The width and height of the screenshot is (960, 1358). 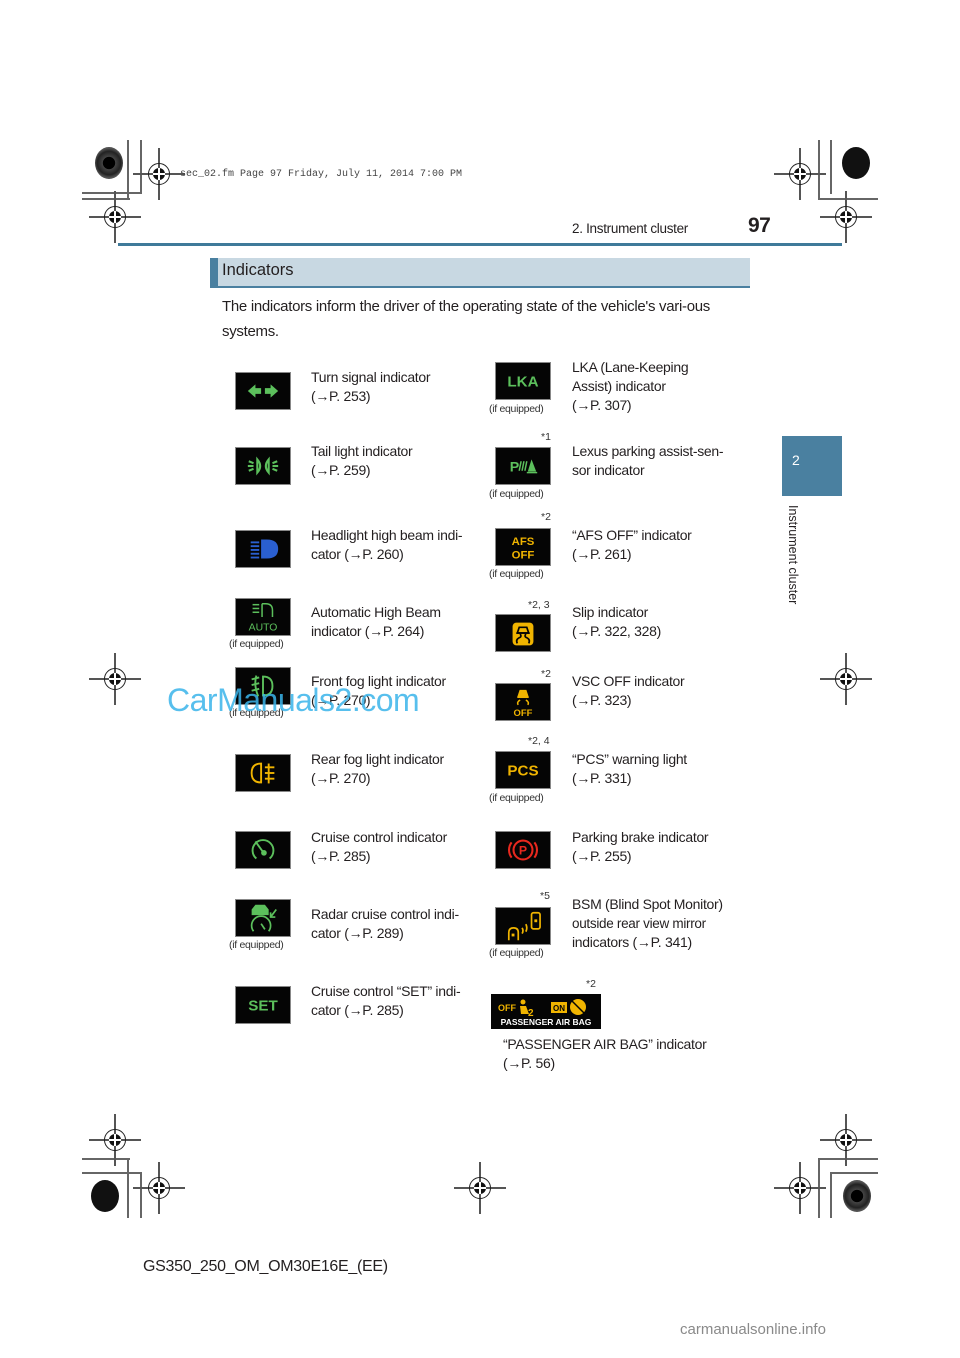 I want to click on auto-label: AUTO, so click(x=263, y=627).